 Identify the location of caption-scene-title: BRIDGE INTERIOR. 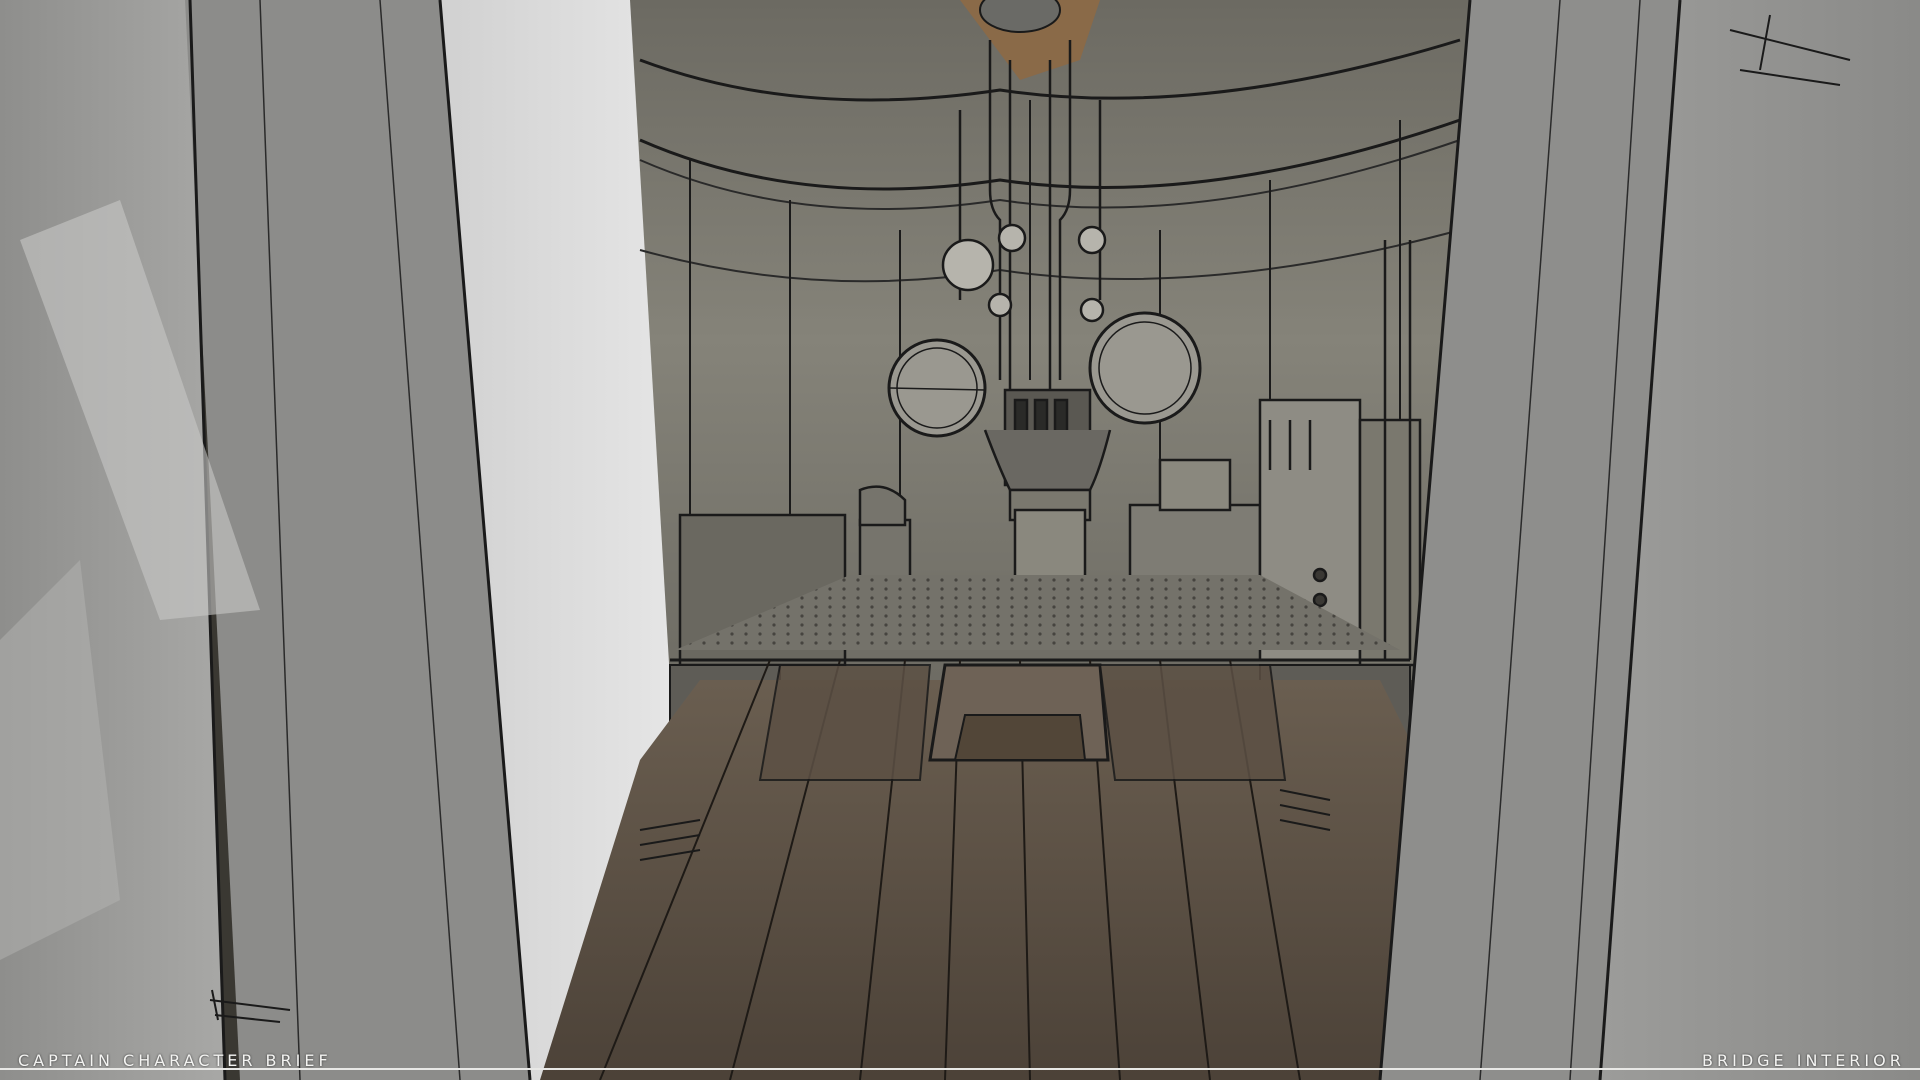
(1803, 1060).